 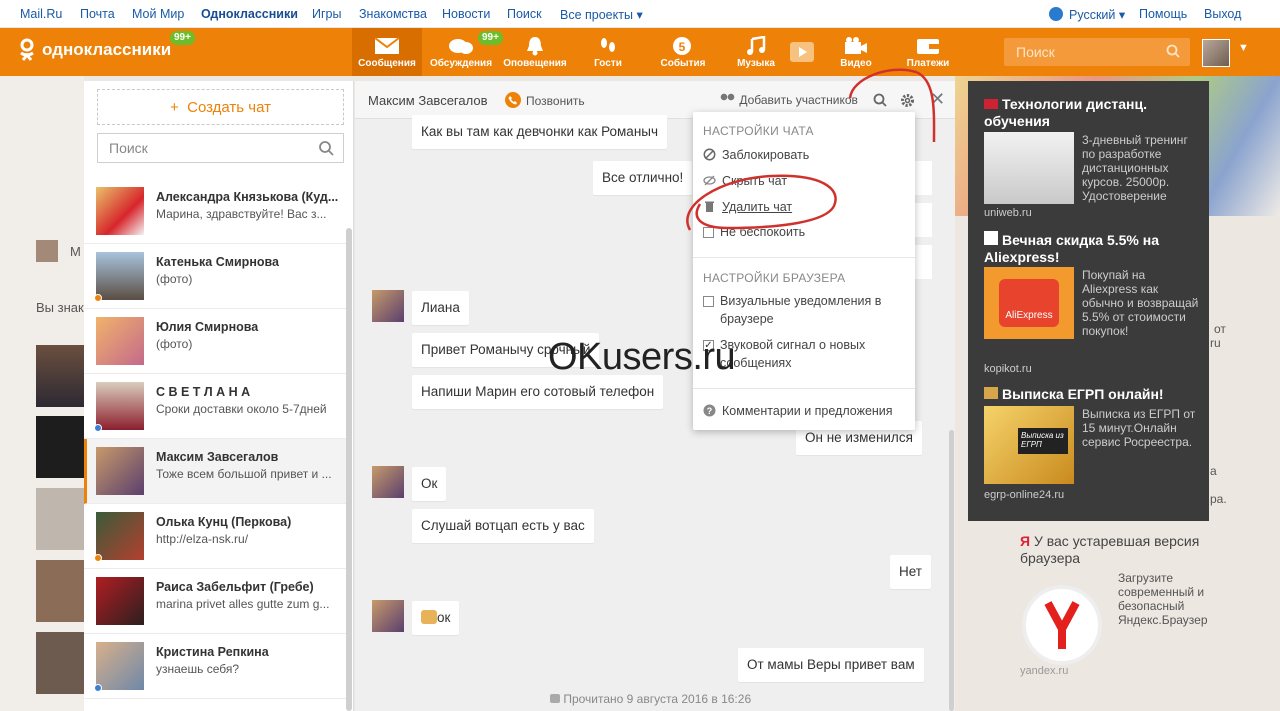 I want to click on chat-search-input: Поиск, so click(x=220, y=148).